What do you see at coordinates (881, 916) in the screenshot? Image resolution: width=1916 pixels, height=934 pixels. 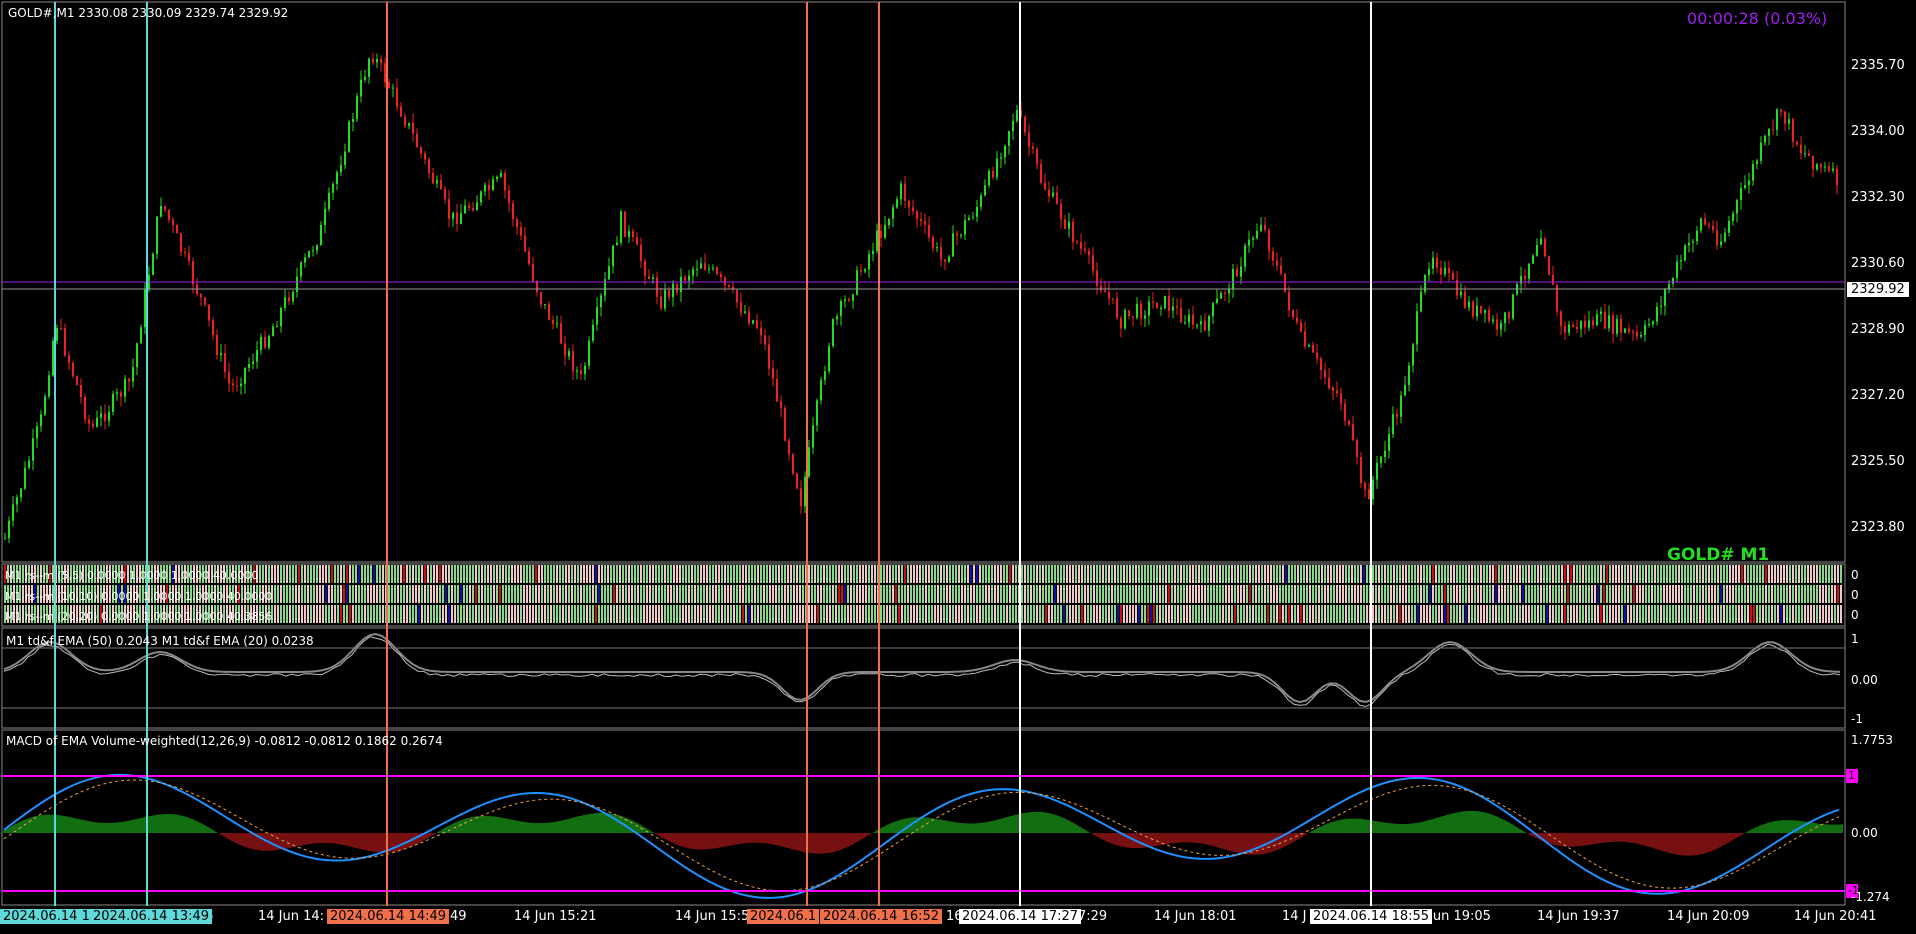 I see `vline-time-tag: 2024.06.14 16:52` at bounding box center [881, 916].